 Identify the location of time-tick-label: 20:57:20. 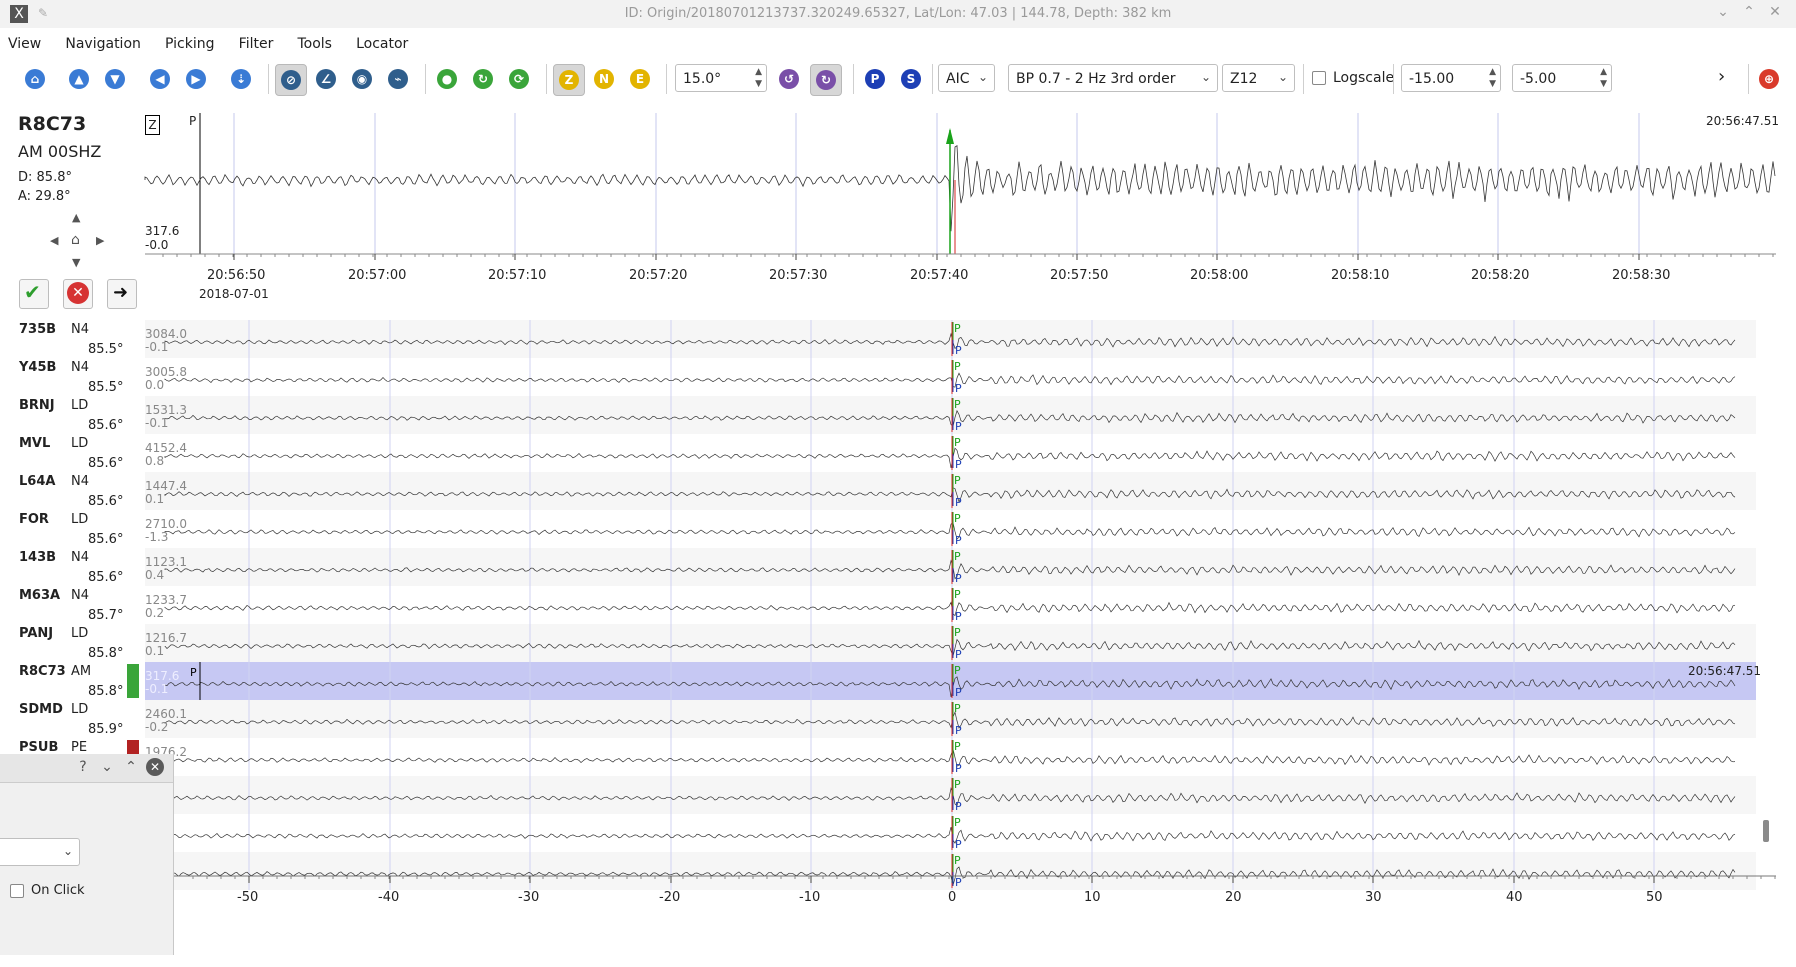
(658, 275).